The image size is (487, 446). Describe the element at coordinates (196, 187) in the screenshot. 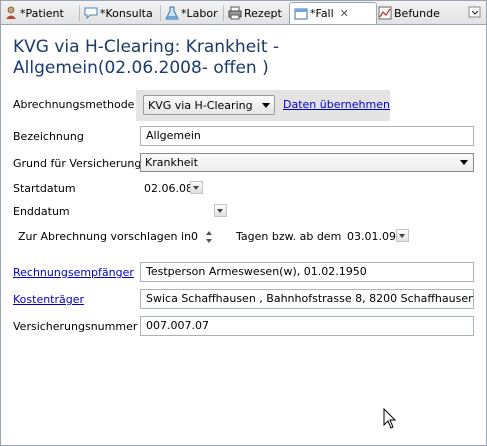

I see `start-date-picker-button` at that location.